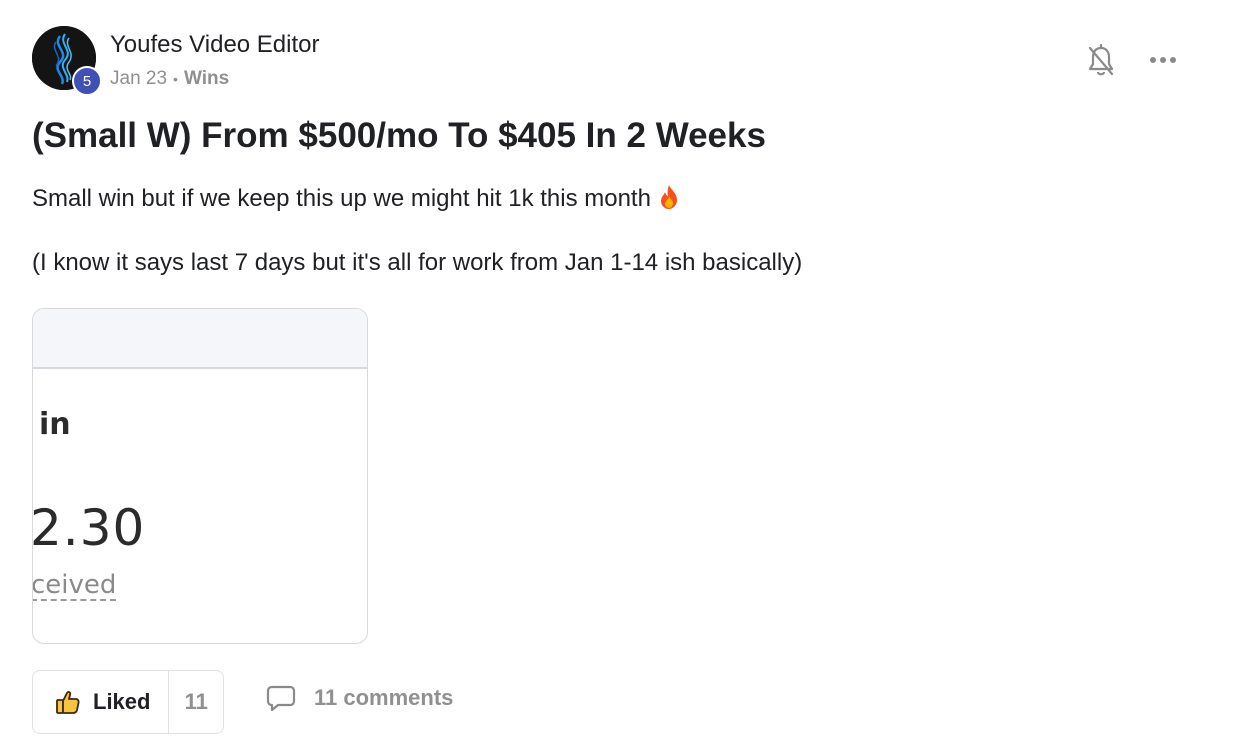 This screenshot has height=750, width=1238. What do you see at coordinates (1164, 60) in the screenshot?
I see `more-options-icon` at bounding box center [1164, 60].